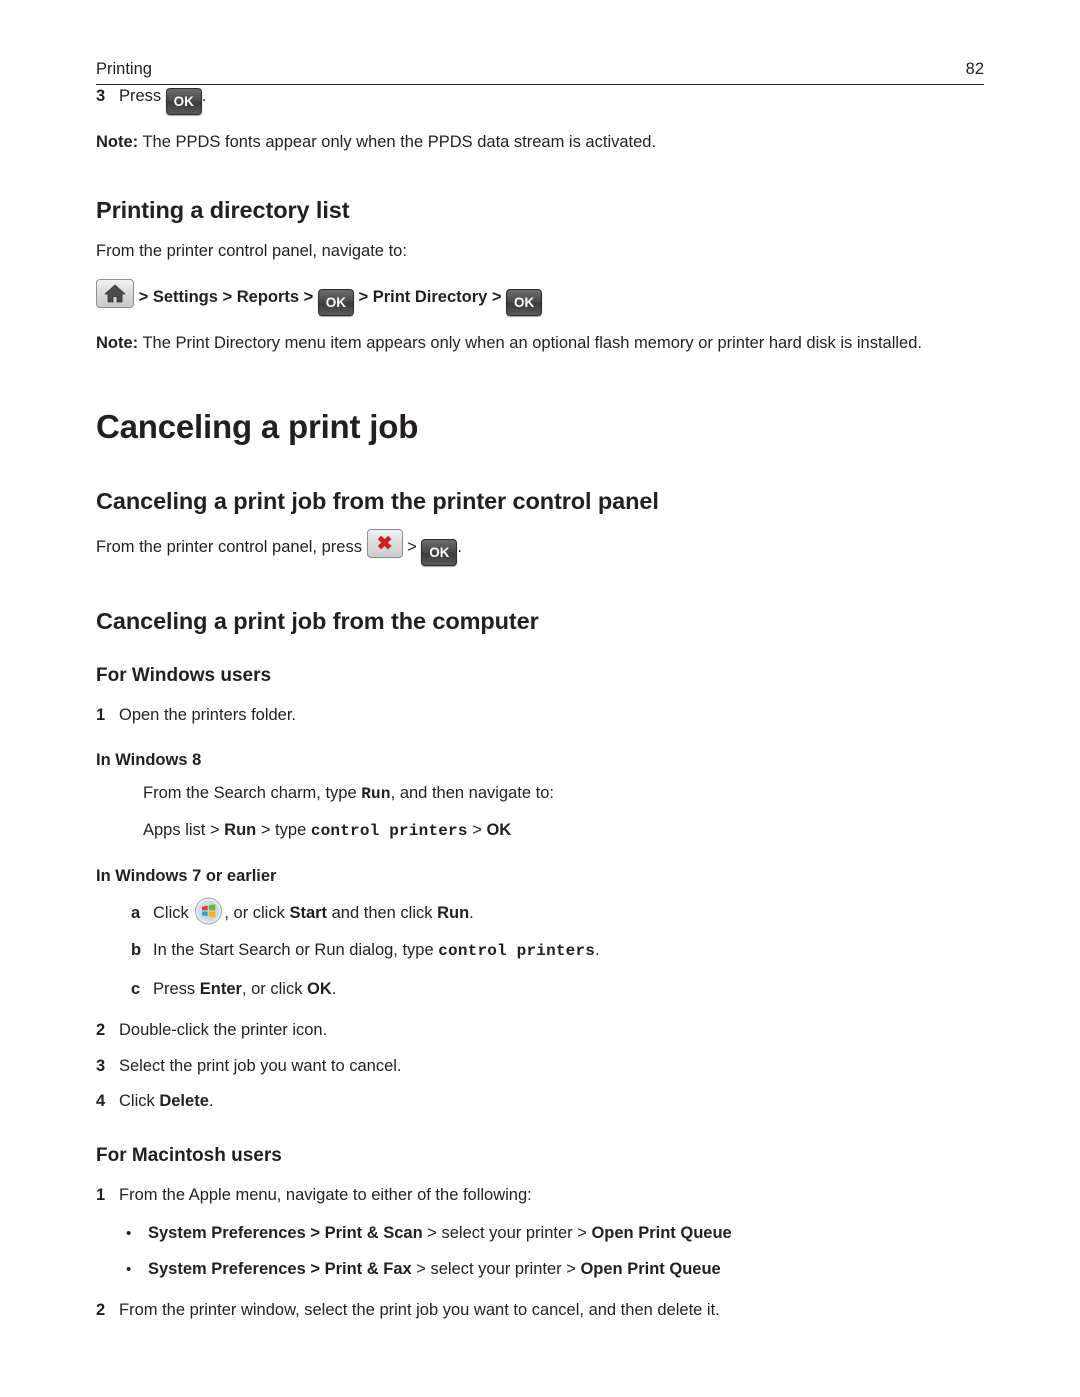 The height and width of the screenshot is (1397, 1080). Describe the element at coordinates (540, 760) in the screenshot. I see `heading-in-windows-8: In Windows 8` at that location.